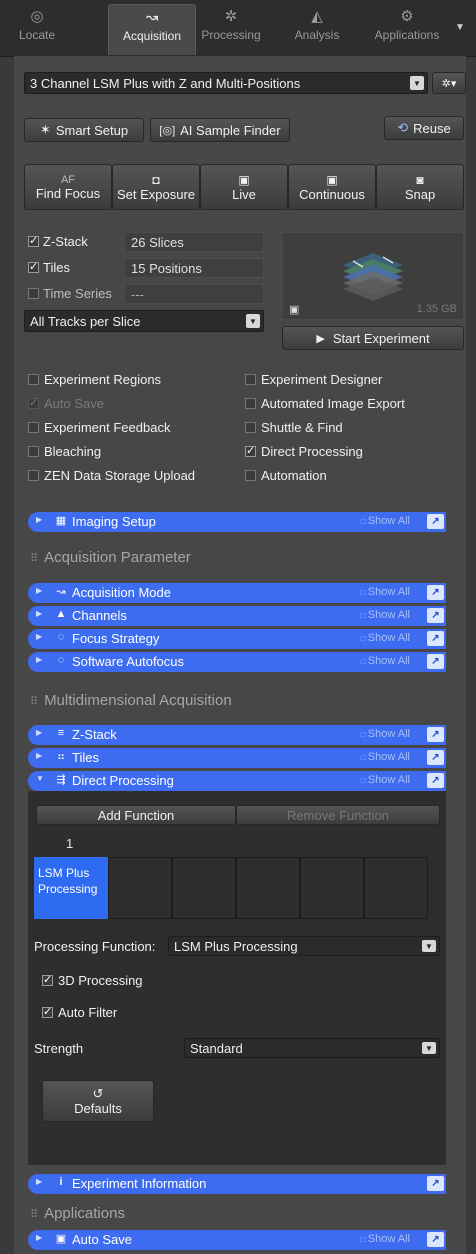 The image size is (476, 1254). Describe the element at coordinates (407, 29) in the screenshot. I see `tab-applications: ⚙ Applications` at that location.